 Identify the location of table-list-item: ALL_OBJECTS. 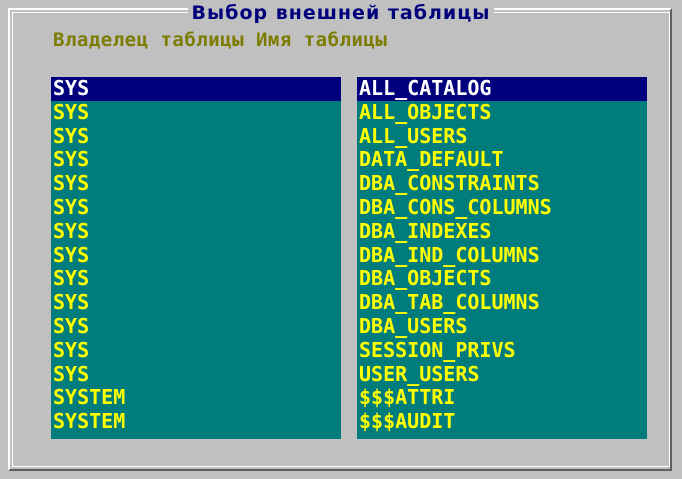
(502, 113).